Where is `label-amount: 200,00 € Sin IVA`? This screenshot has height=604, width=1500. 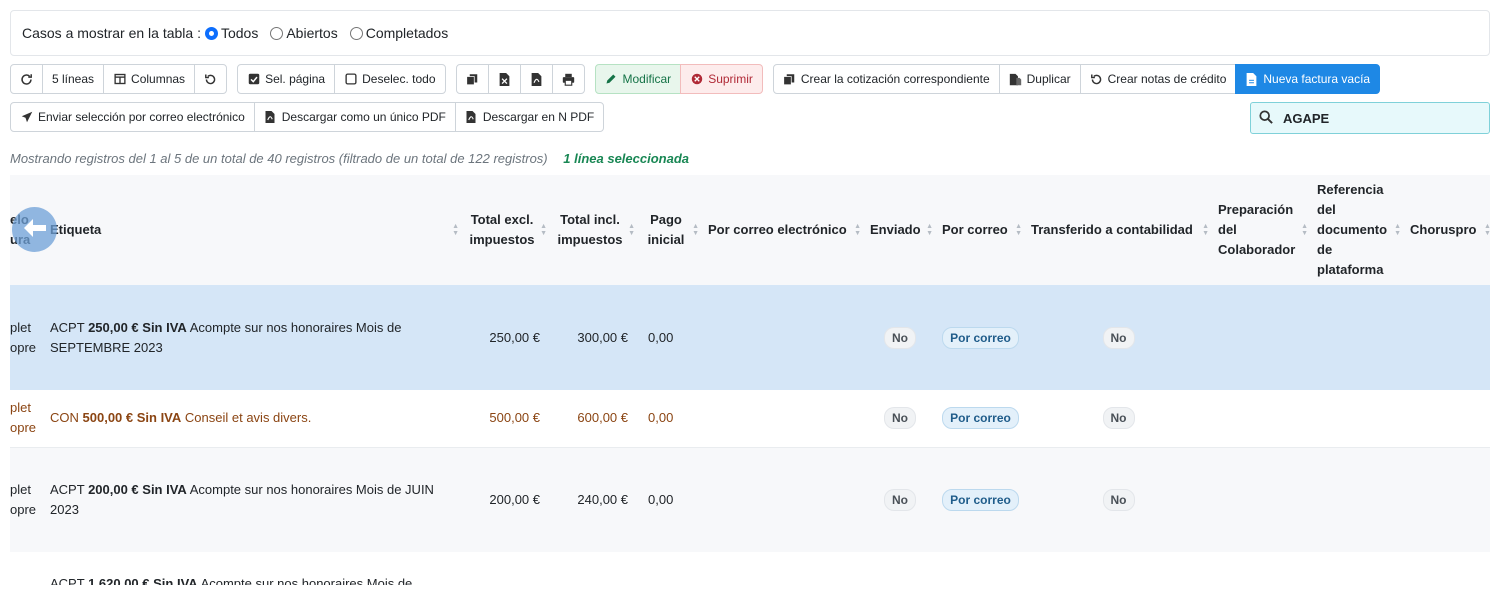
label-amount: 200,00 € Sin IVA is located at coordinates (137, 489).